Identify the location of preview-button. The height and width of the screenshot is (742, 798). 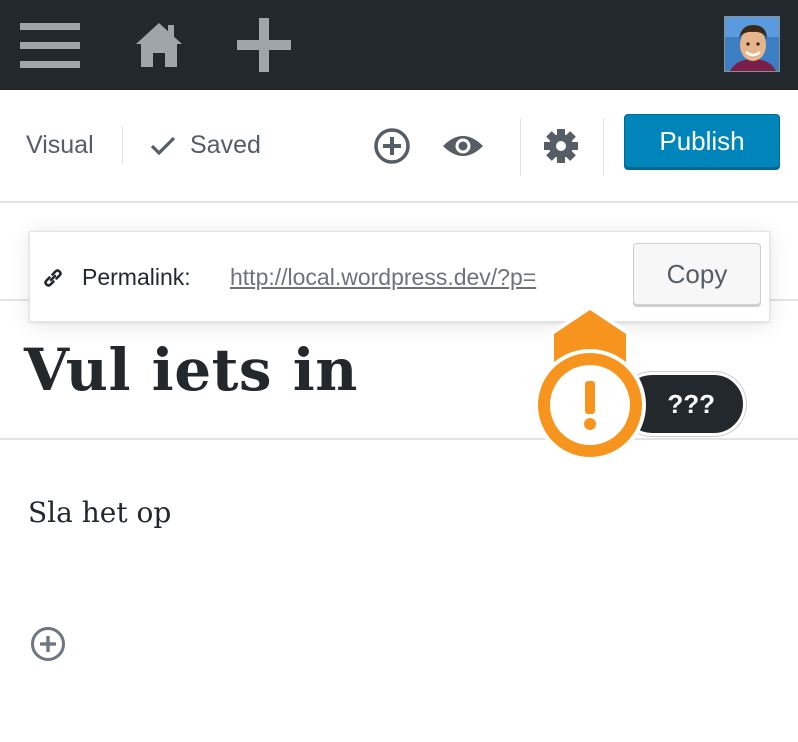
(463, 146).